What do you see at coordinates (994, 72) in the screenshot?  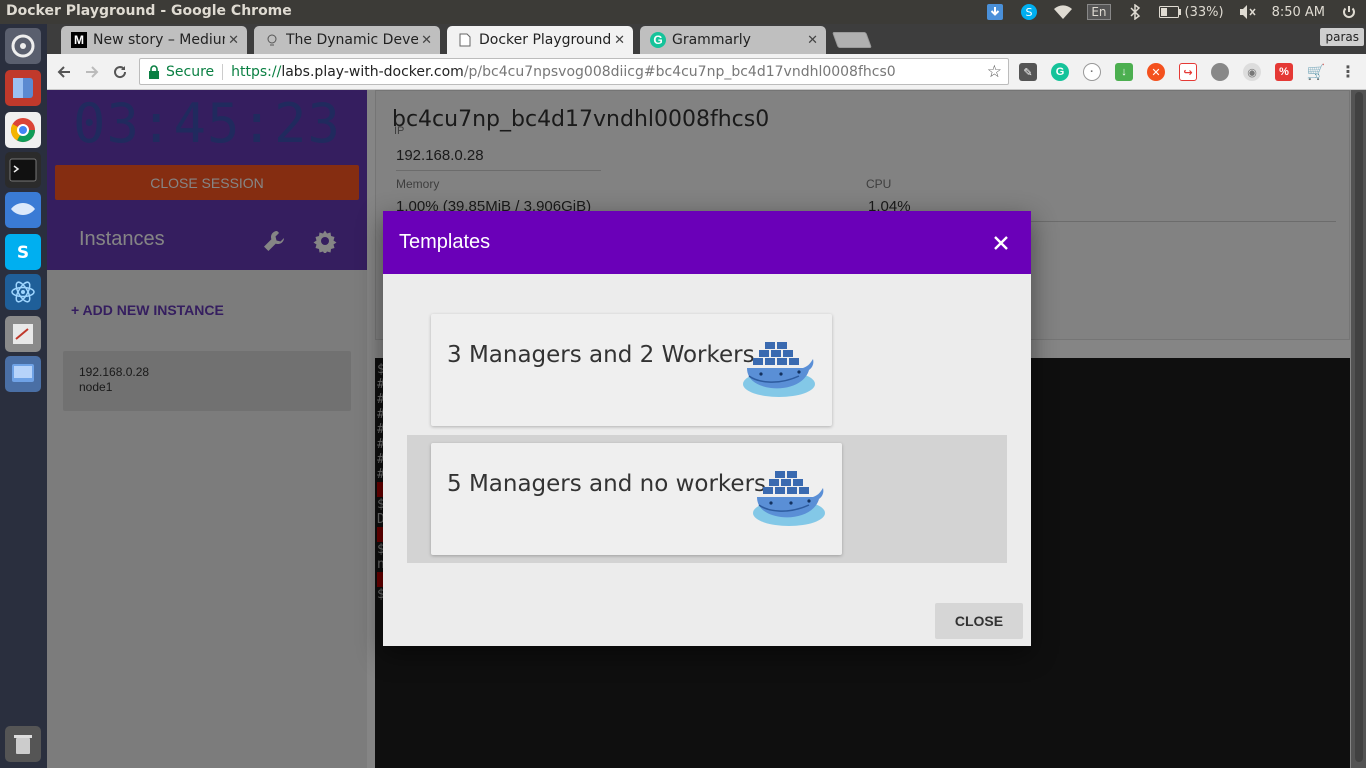 I see `bookmark-star-icon: ☆` at bounding box center [994, 72].